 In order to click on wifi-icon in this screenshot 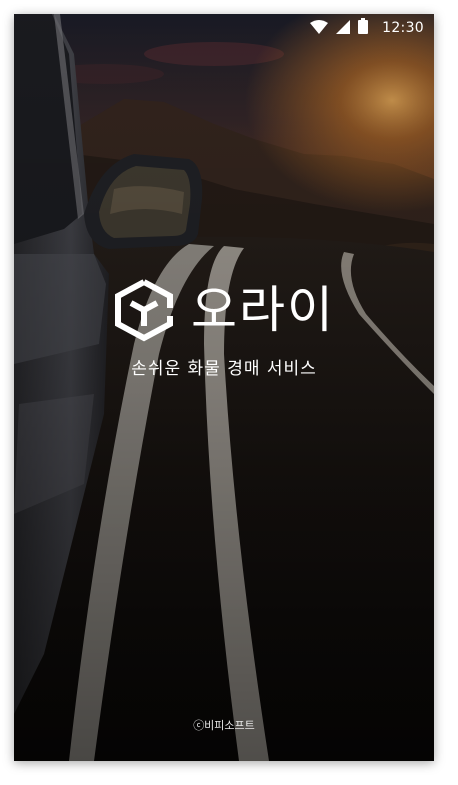, I will do `click(319, 28)`.